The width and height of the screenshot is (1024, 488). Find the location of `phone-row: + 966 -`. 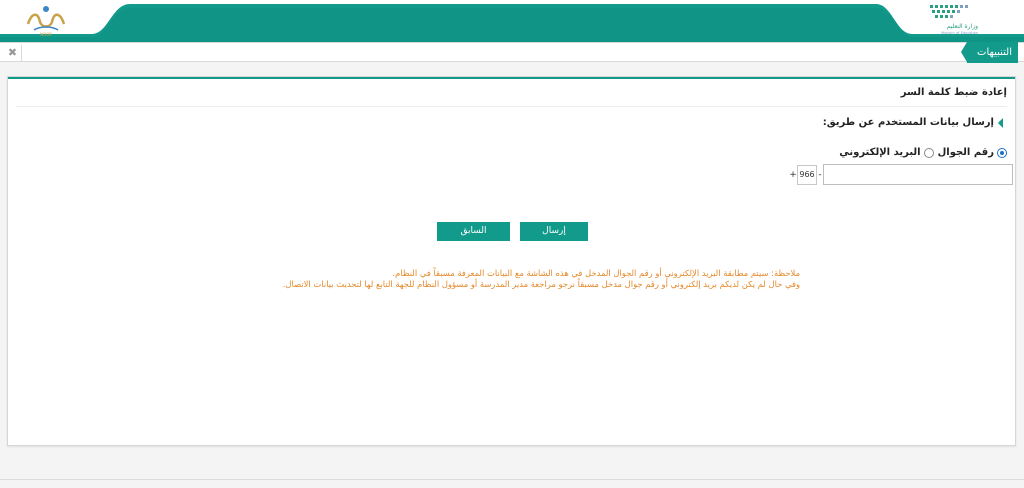

phone-row: + 966 - is located at coordinates (901, 174).